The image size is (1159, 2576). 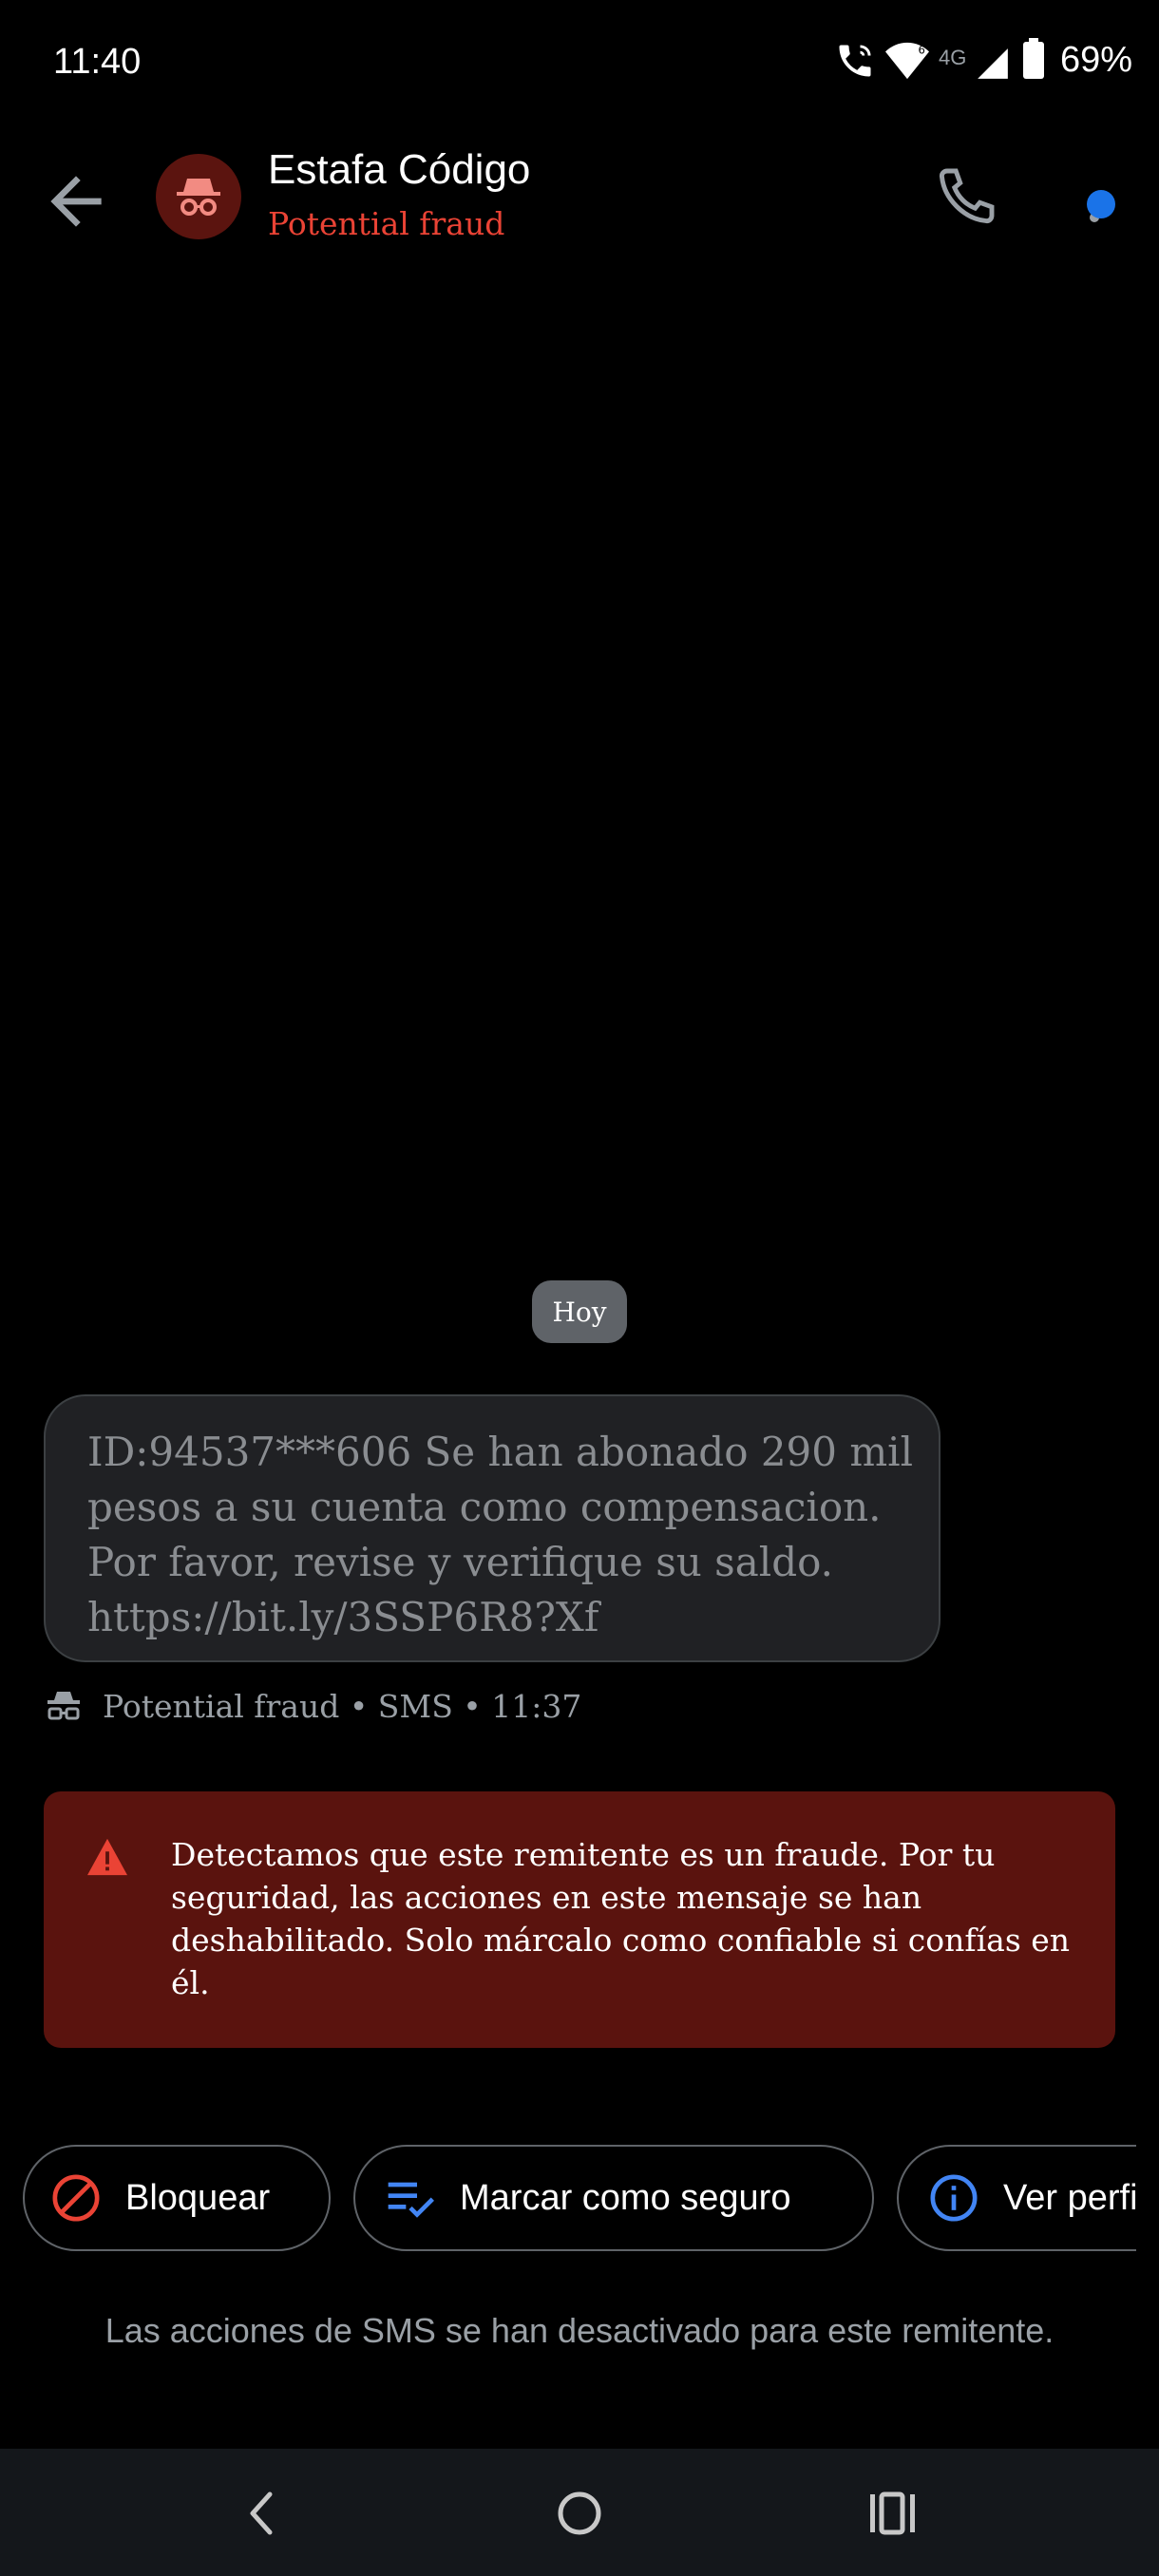 I want to click on system-nav-bar, so click(x=579, y=2512).